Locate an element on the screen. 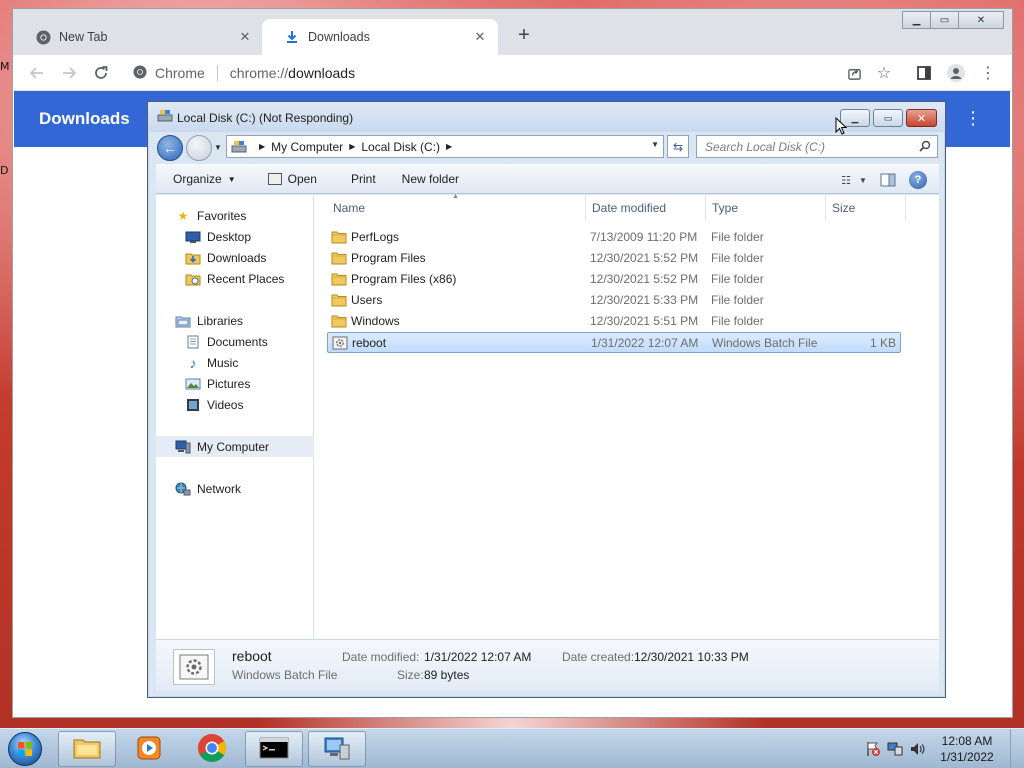  refresh-icon: ⇆ is located at coordinates (678, 146).